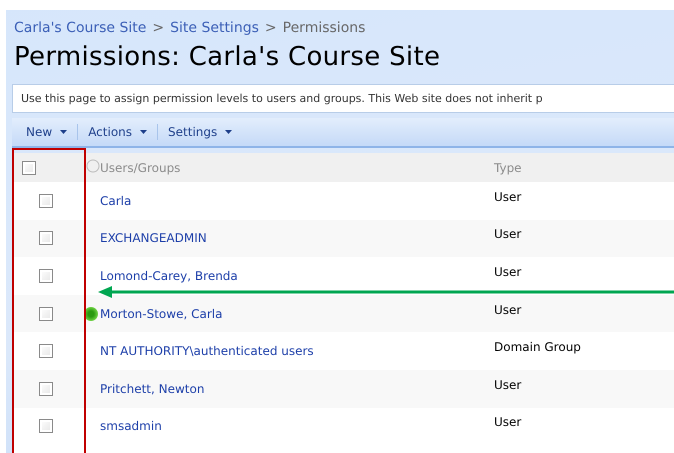  What do you see at coordinates (297, 238) in the screenshot?
I see `user-link: EXCHANGEADMIN` at bounding box center [297, 238].